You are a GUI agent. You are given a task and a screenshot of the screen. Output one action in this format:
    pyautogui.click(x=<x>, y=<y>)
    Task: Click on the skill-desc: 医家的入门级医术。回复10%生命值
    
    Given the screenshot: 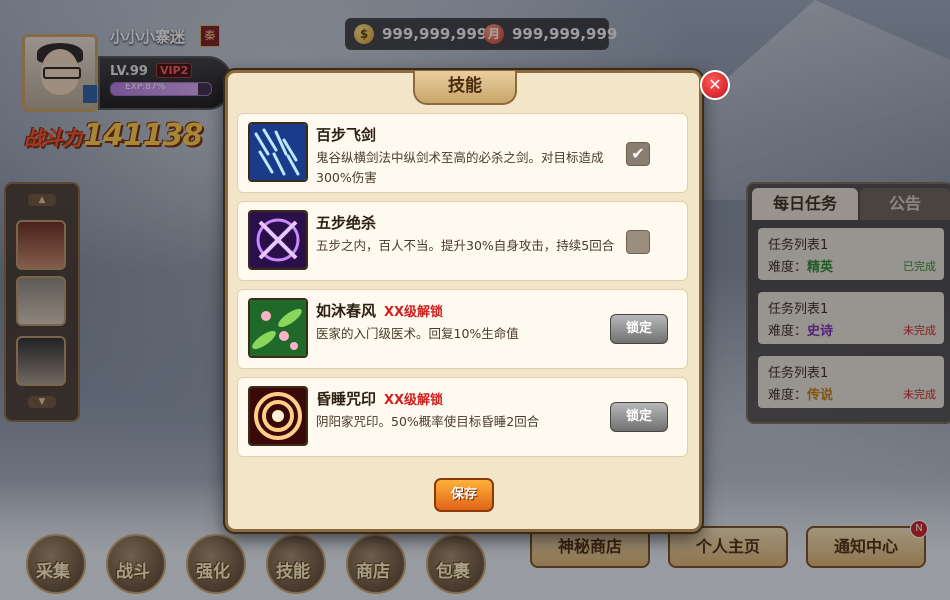 What is the action you would take?
    pyautogui.click(x=417, y=333)
    